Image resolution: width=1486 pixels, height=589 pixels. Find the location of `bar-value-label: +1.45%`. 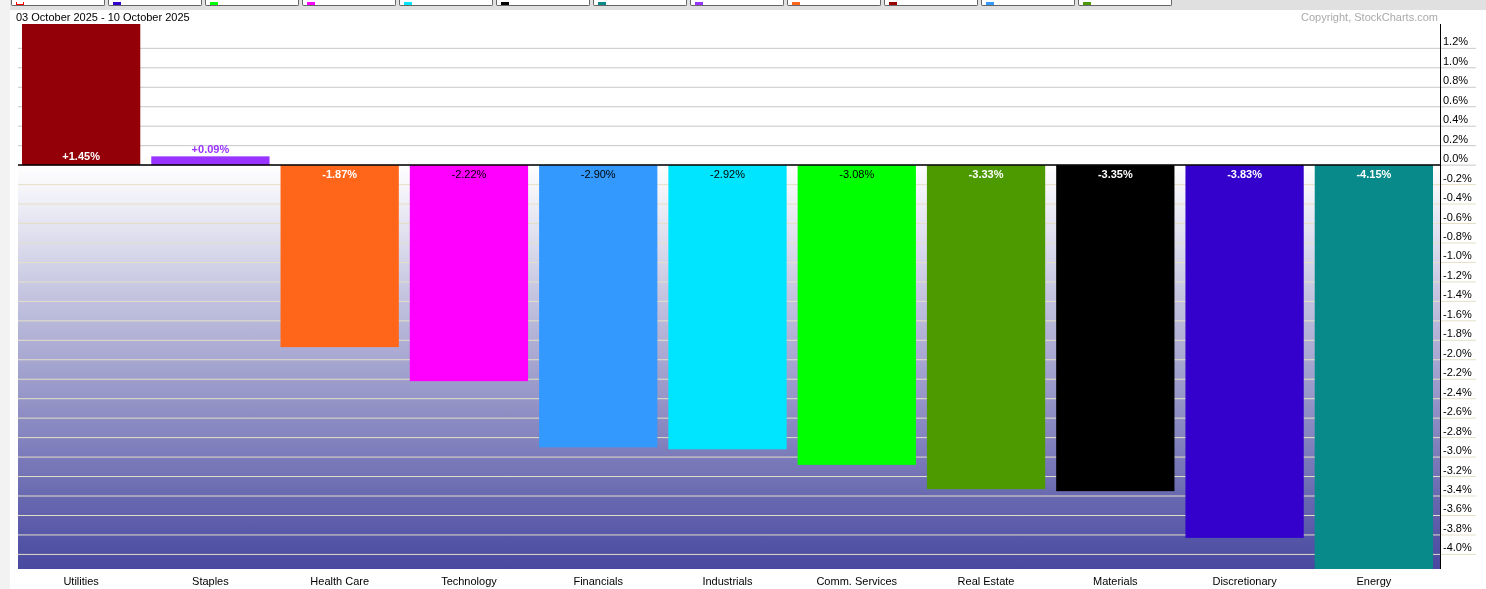

bar-value-label: +1.45% is located at coordinates (81, 156).